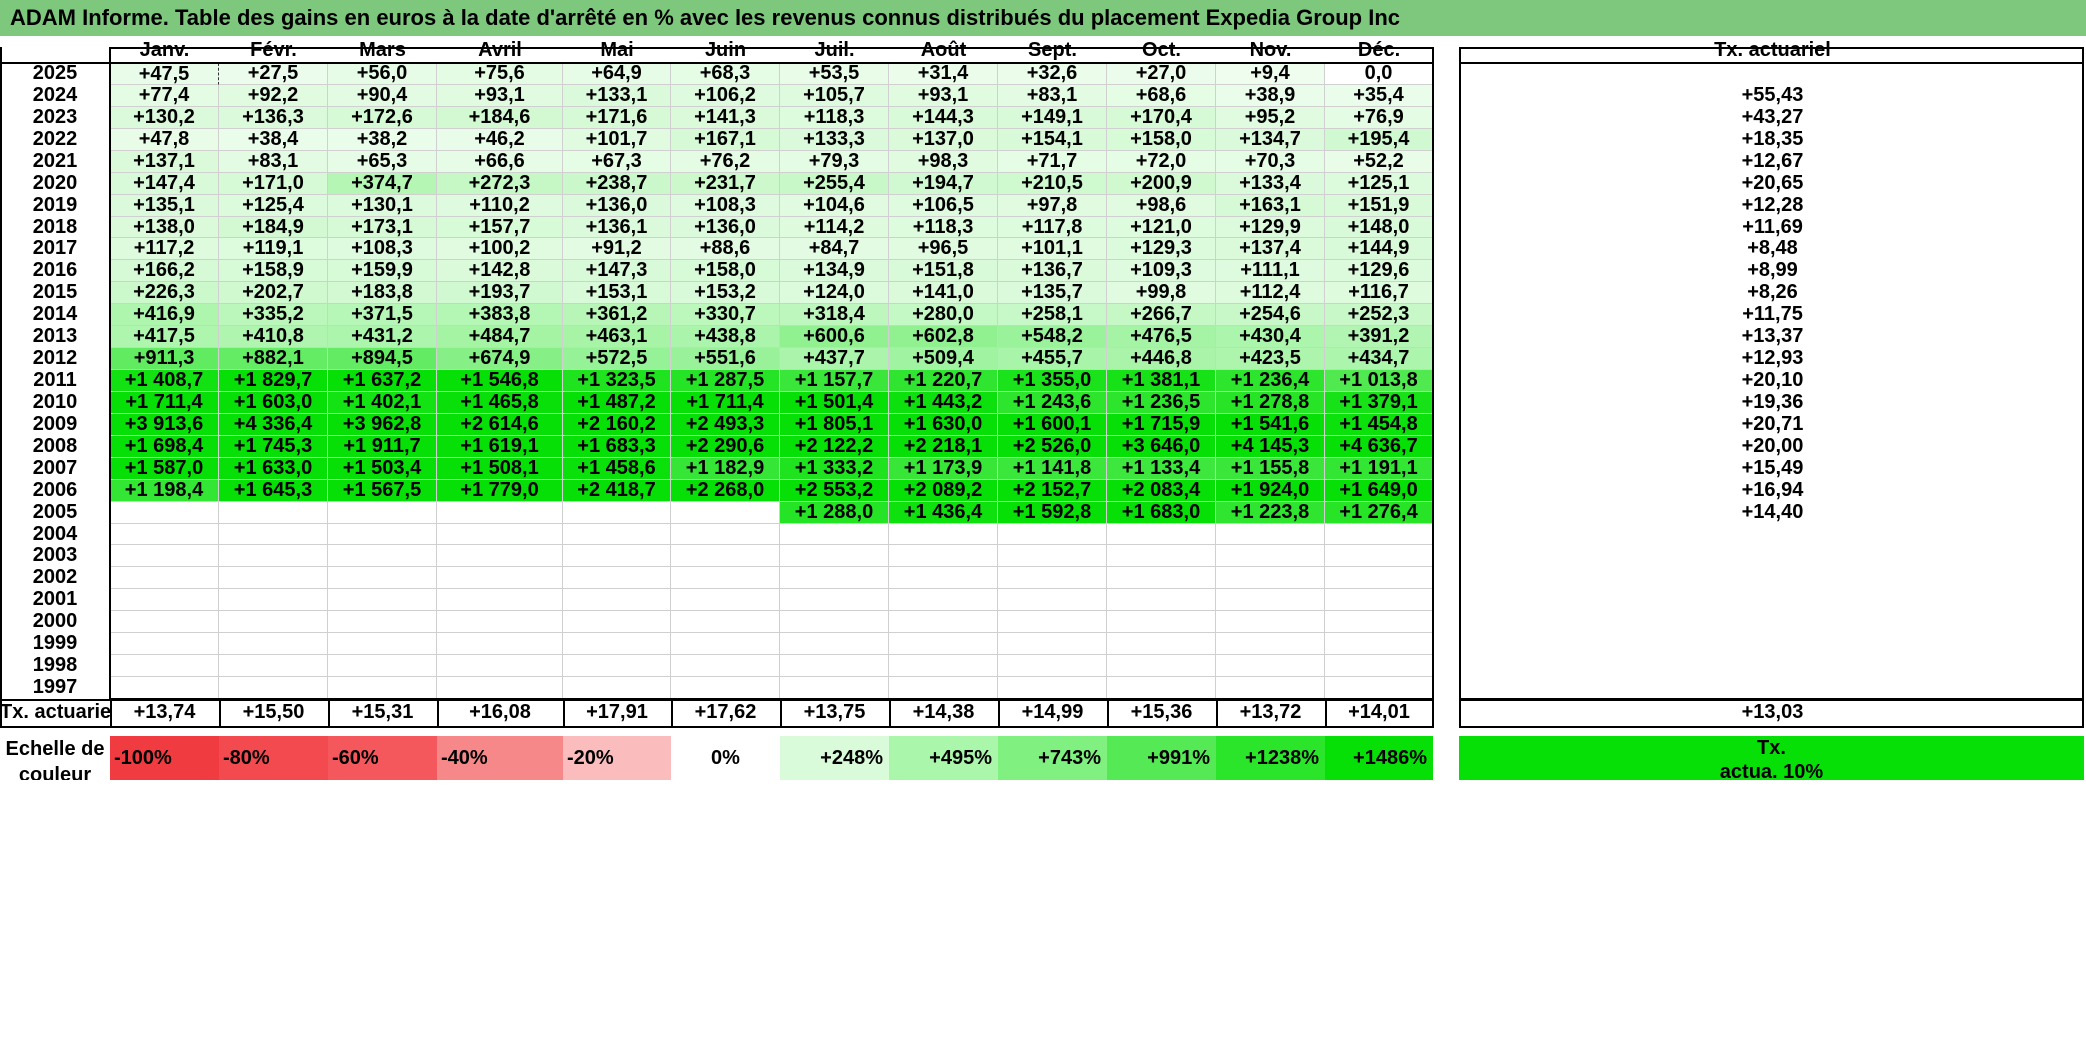 This screenshot has height=1037, width=2086. What do you see at coordinates (382, 95) in the screenshot?
I see `table-cell: +90,4` at bounding box center [382, 95].